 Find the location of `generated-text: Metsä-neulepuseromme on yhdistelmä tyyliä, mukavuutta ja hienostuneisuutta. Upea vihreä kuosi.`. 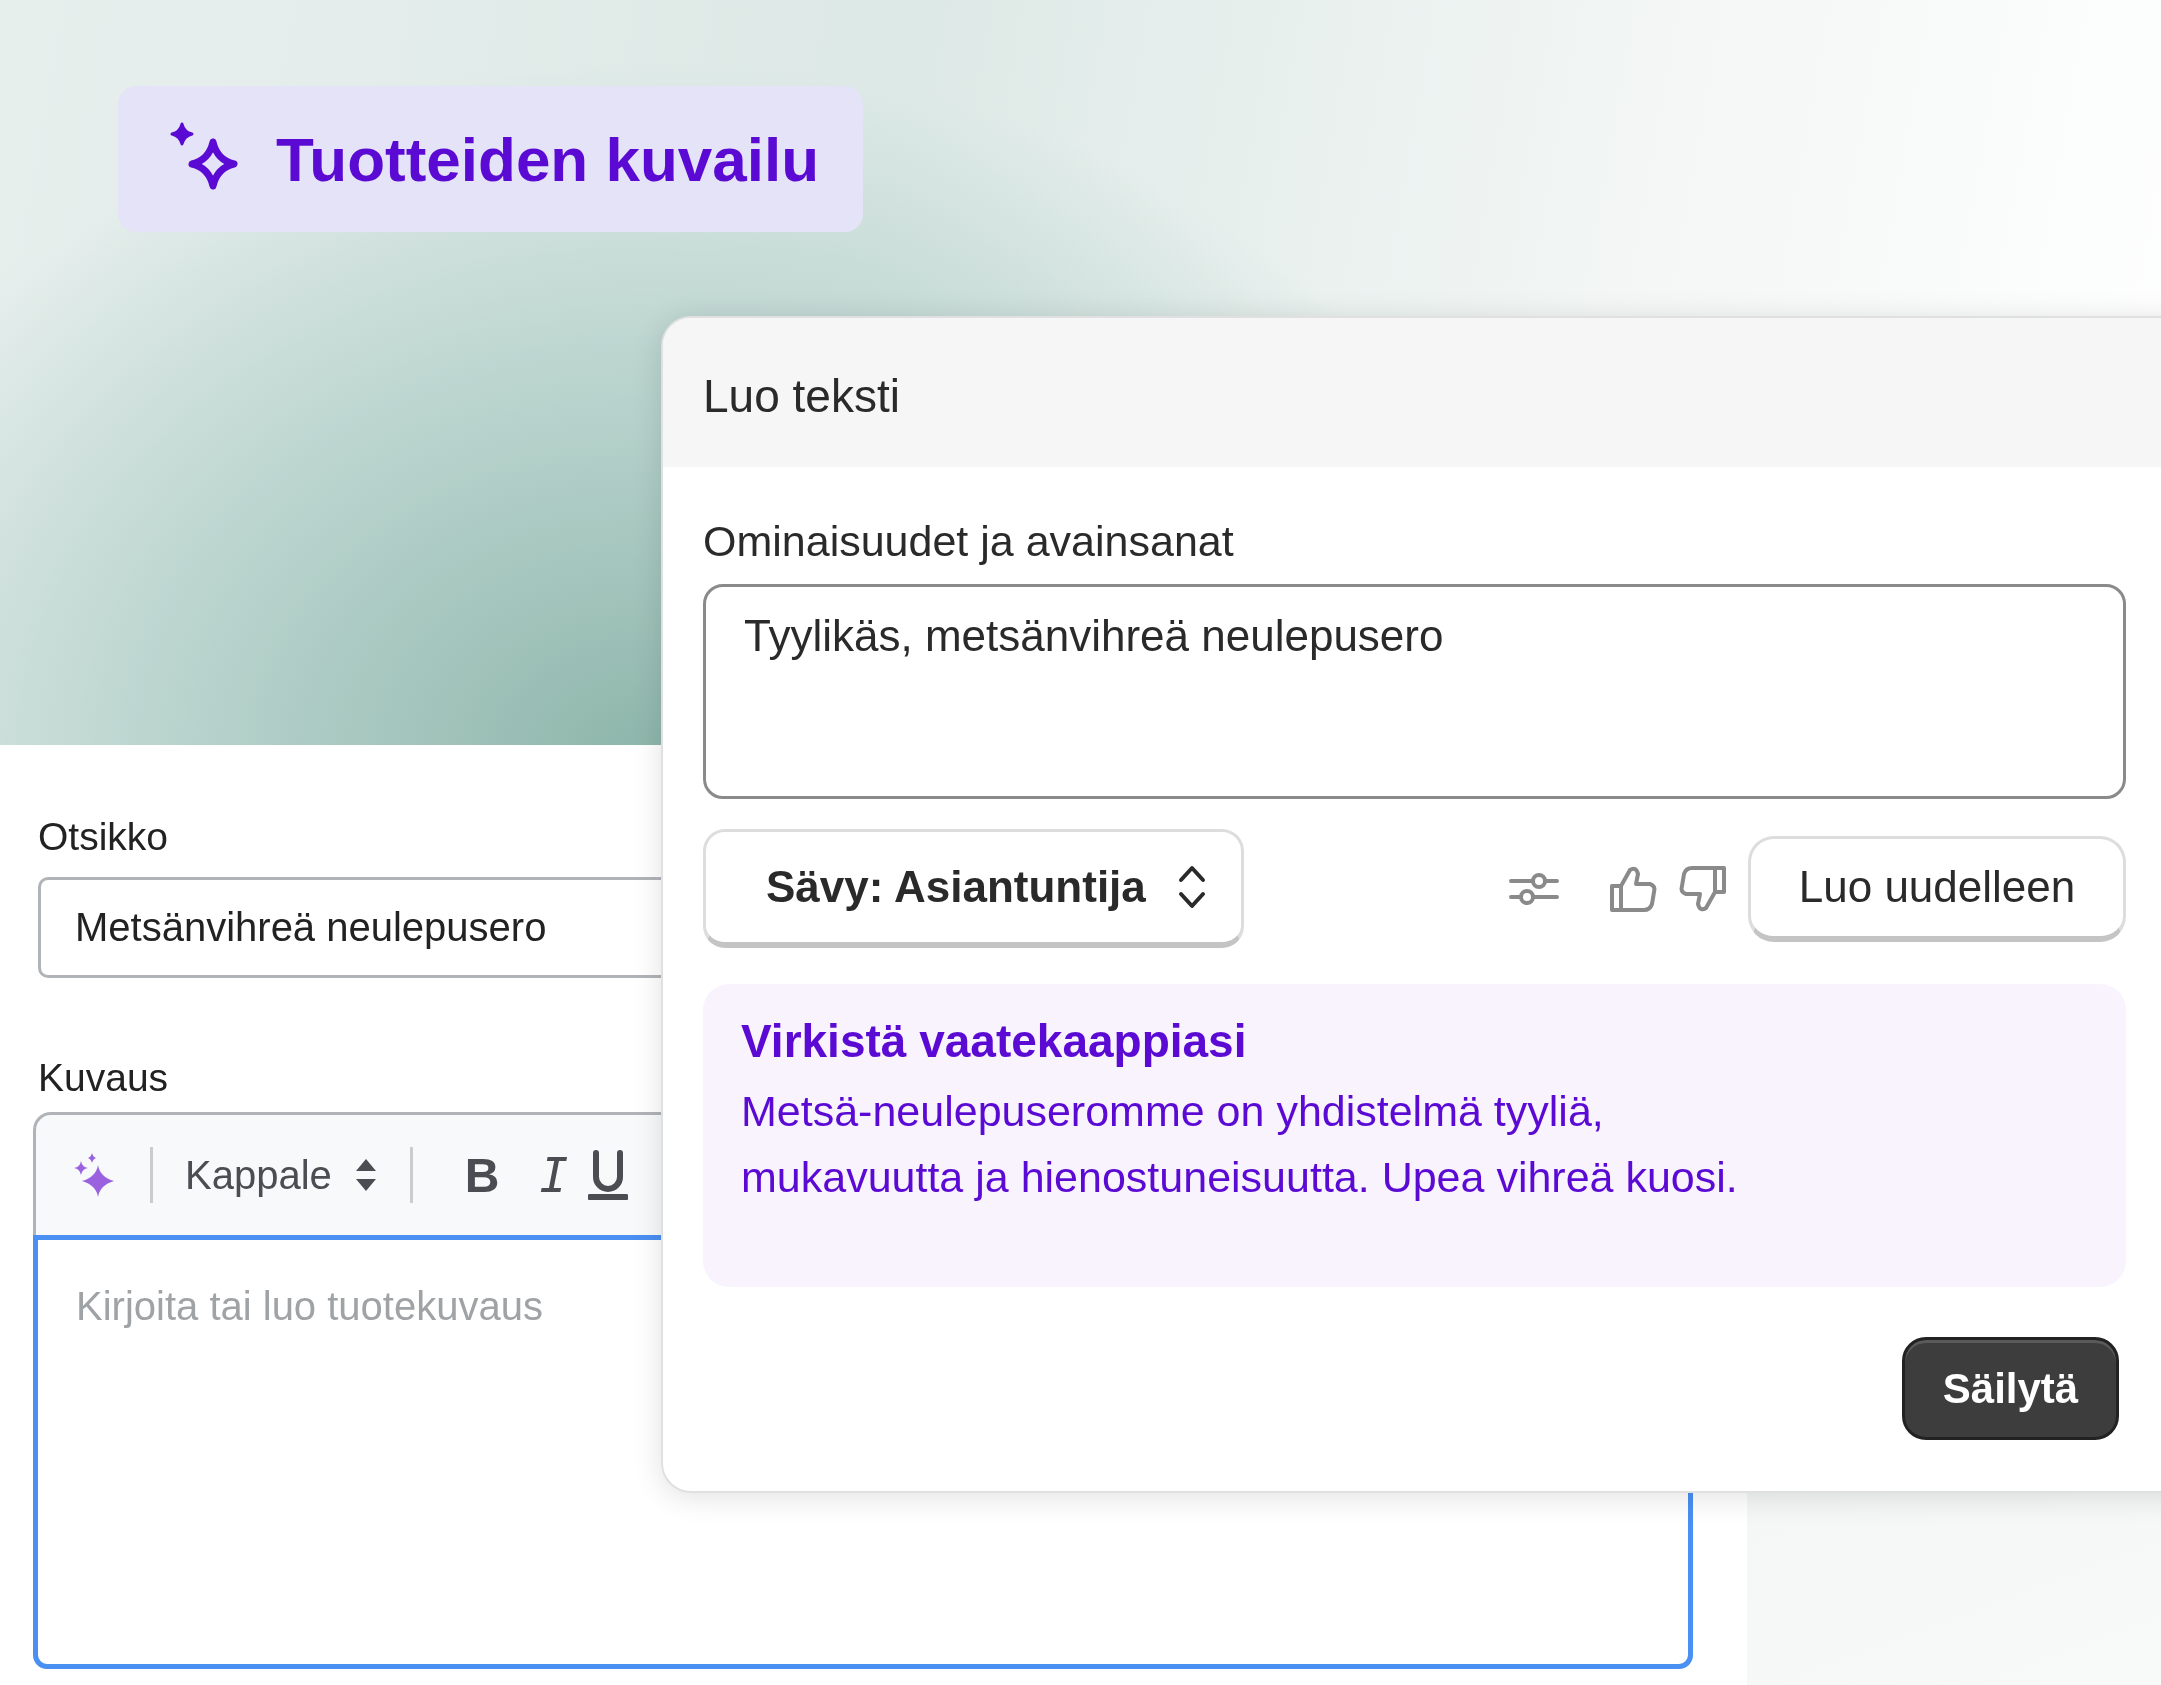

generated-text: Metsä-neulepuseromme on yhdistelmä tyyliä, mukavuutta ja hienostuneisuutta. Upea vihreä kuosi. is located at coordinates (1240, 1144).